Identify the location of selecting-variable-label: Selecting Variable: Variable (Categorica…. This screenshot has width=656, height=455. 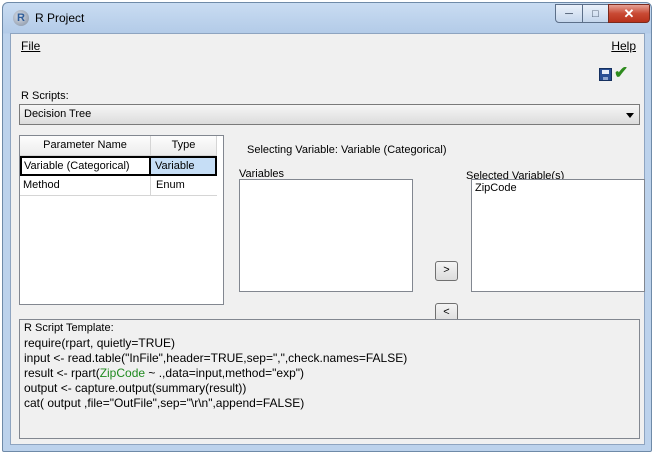
(347, 150).